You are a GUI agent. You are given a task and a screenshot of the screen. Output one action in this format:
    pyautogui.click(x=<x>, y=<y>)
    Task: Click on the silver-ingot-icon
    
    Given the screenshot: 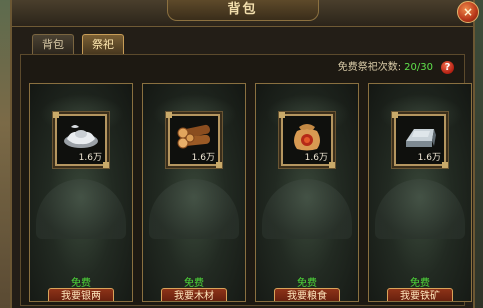 What is the action you would take?
    pyautogui.click(x=81, y=136)
    